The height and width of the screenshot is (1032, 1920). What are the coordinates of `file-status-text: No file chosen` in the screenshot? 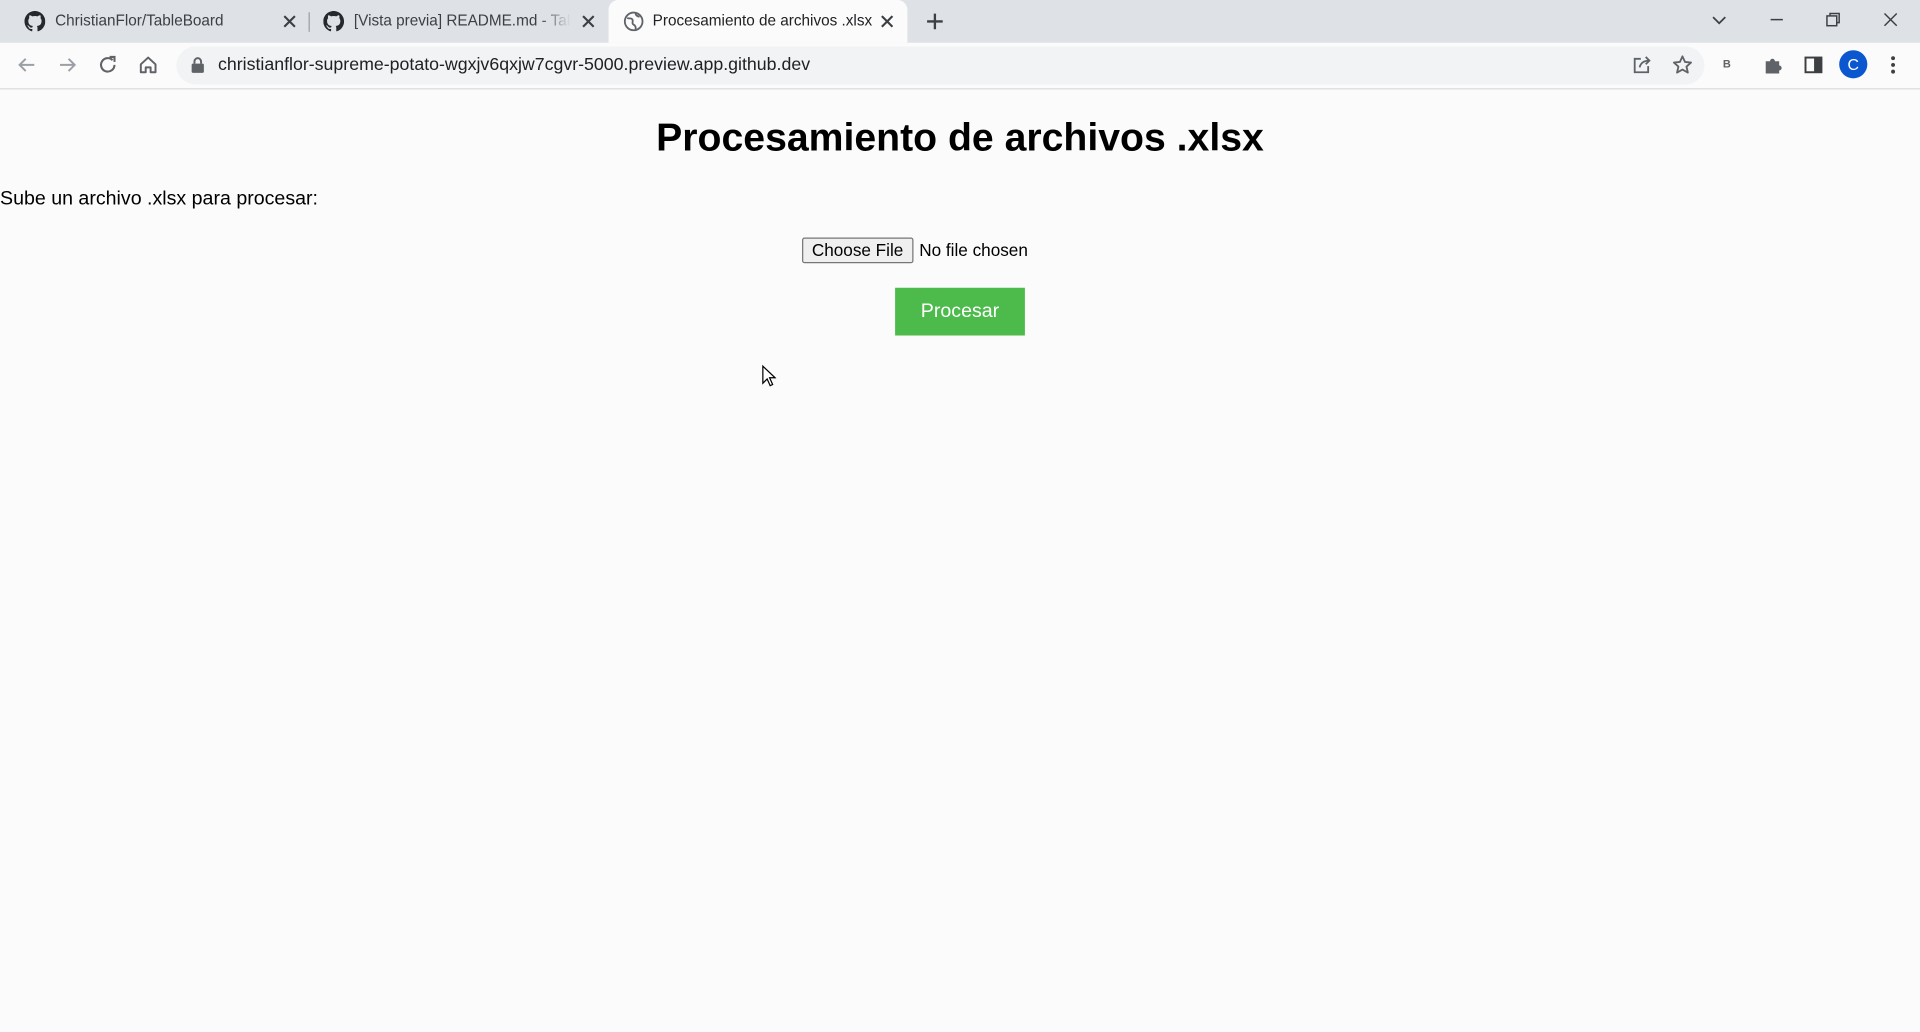 It's located at (973, 250).